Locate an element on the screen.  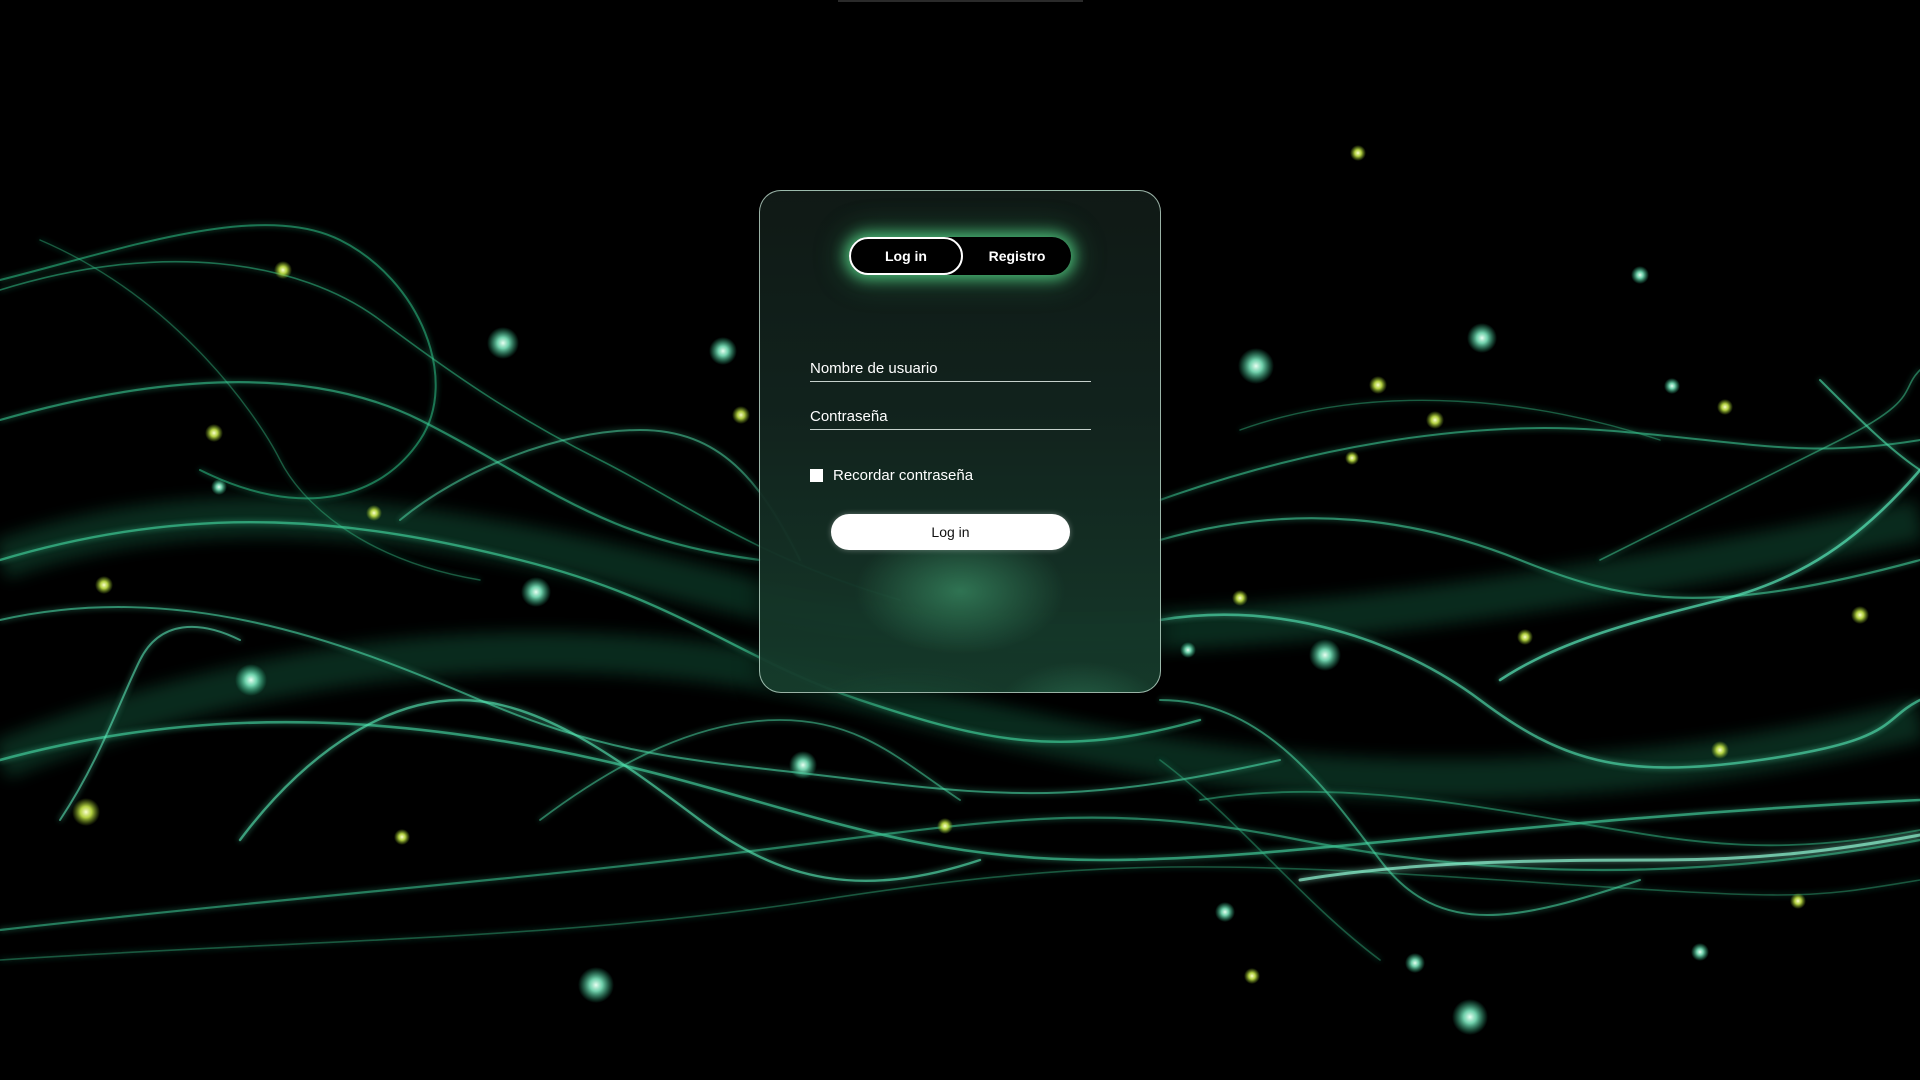
username-input is located at coordinates (950, 368).